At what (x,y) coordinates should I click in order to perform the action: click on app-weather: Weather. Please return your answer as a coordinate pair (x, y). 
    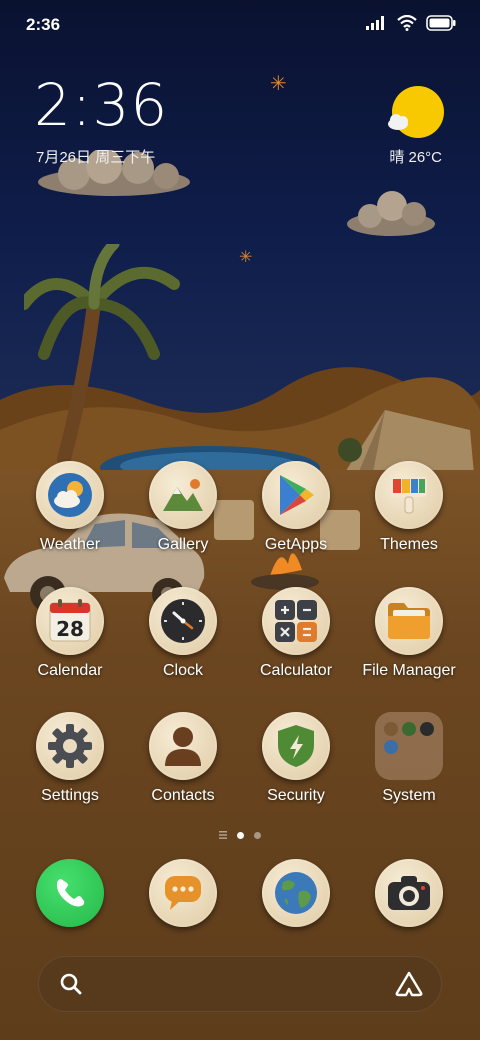
    Looking at the image, I should click on (70, 507).